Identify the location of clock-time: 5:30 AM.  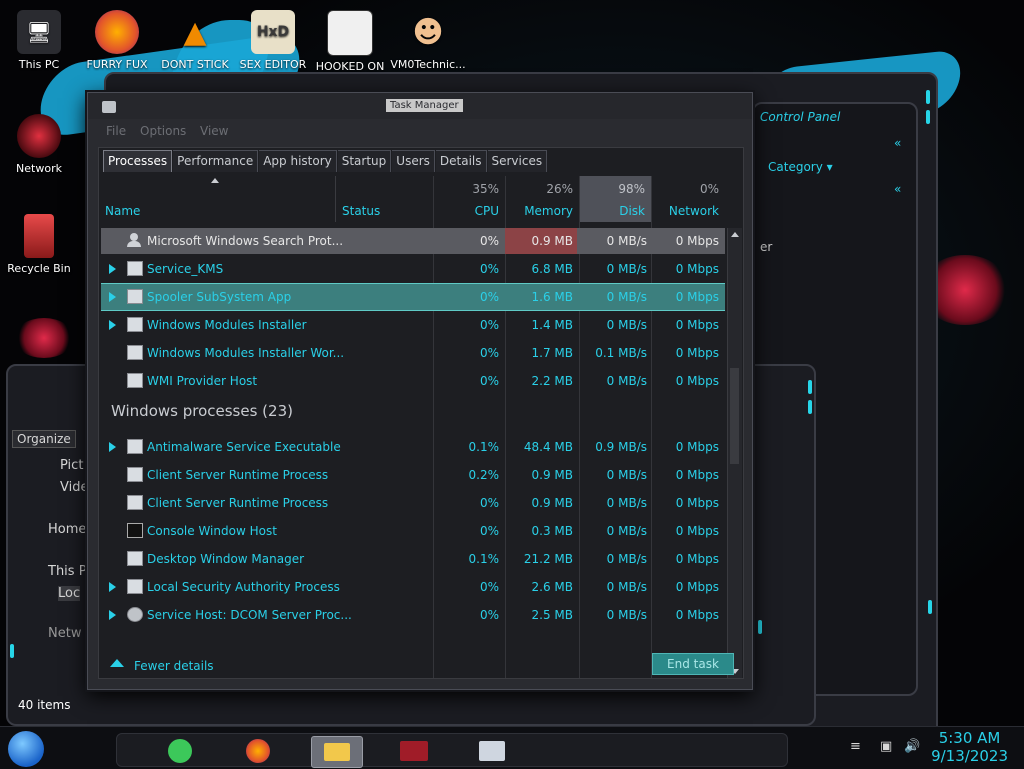
(969, 738).